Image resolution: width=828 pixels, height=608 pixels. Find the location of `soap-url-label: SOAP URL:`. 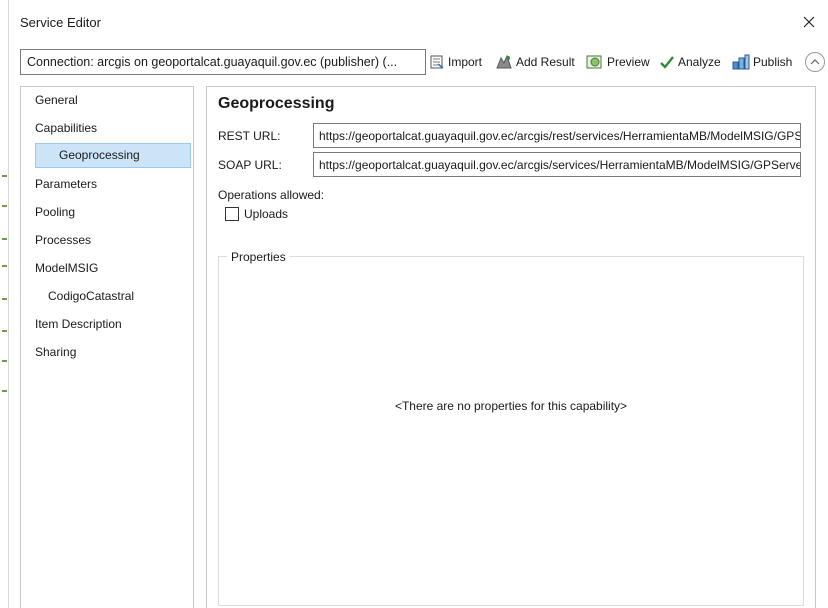

soap-url-label: SOAP URL: is located at coordinates (250, 165).